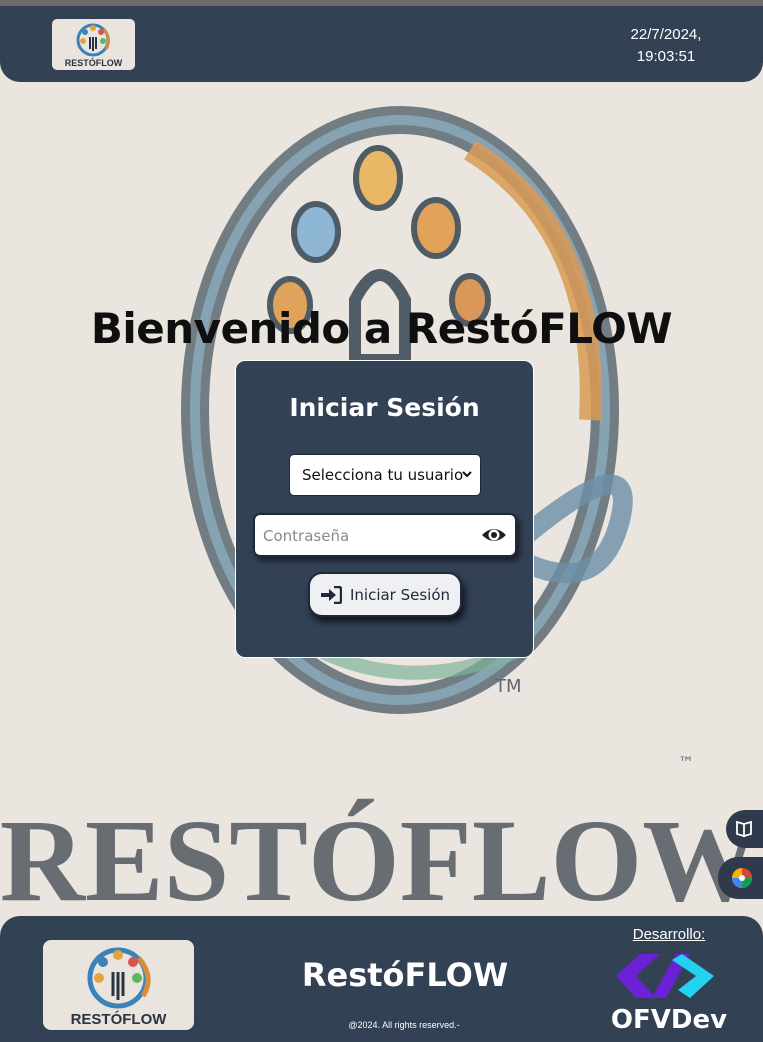 Image resolution: width=763 pixels, height=1042 pixels. Describe the element at coordinates (381, 44) in the screenshot. I see `top-header: RESTÓFLOW 22/7/2024, 19:03:51` at that location.